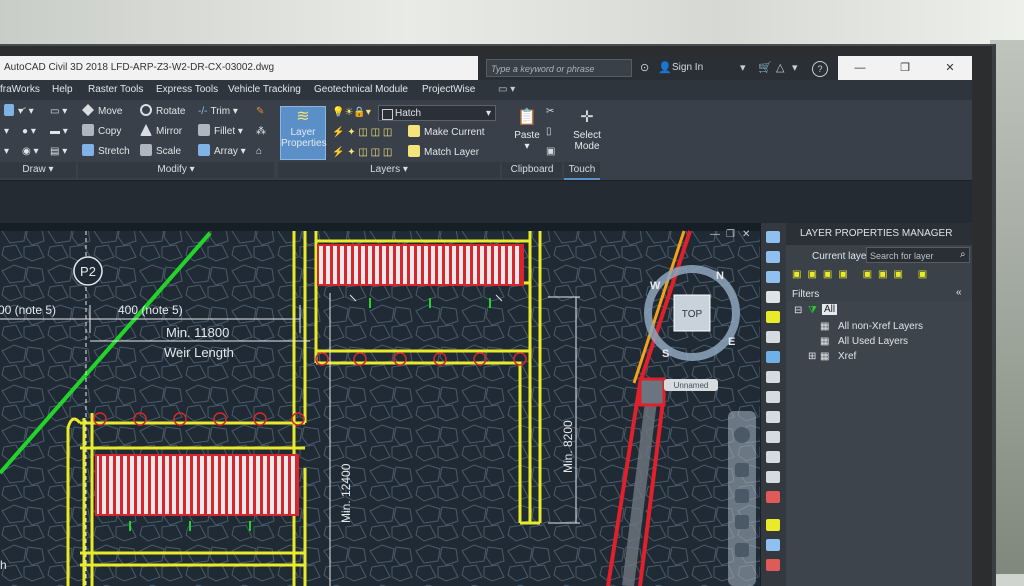  What do you see at coordinates (730, 234) in the screenshot?
I see `viewport-restore-icon: ❐` at bounding box center [730, 234].